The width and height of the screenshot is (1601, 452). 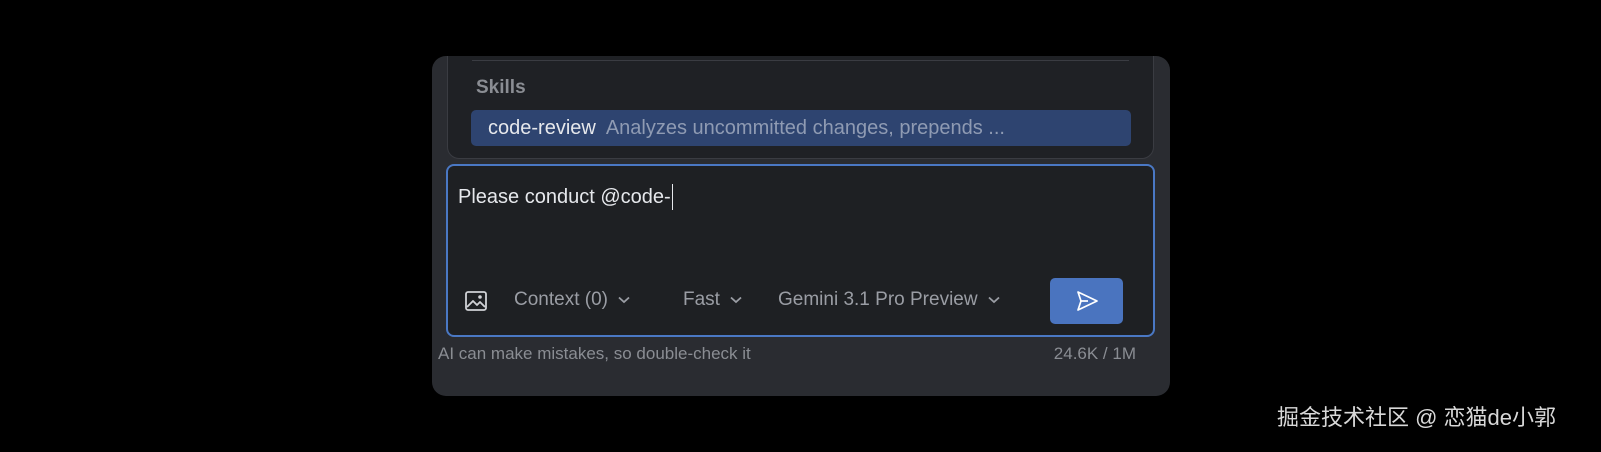 I want to click on speed-dropdown: Fast, so click(x=712, y=300).